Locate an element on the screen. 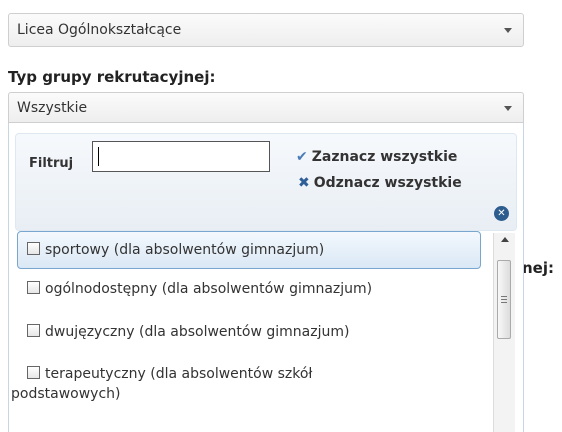 The height and width of the screenshot is (432, 562). filter-input is located at coordinates (181, 156).